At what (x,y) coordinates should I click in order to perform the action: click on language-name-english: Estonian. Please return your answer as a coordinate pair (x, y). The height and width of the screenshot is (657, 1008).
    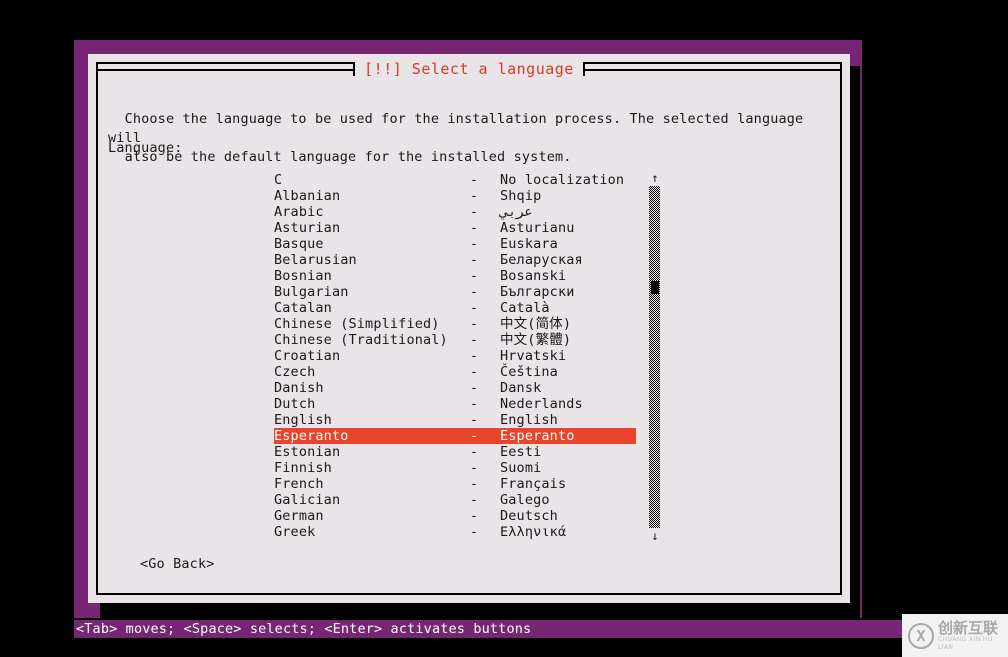
    Looking at the image, I should click on (307, 452).